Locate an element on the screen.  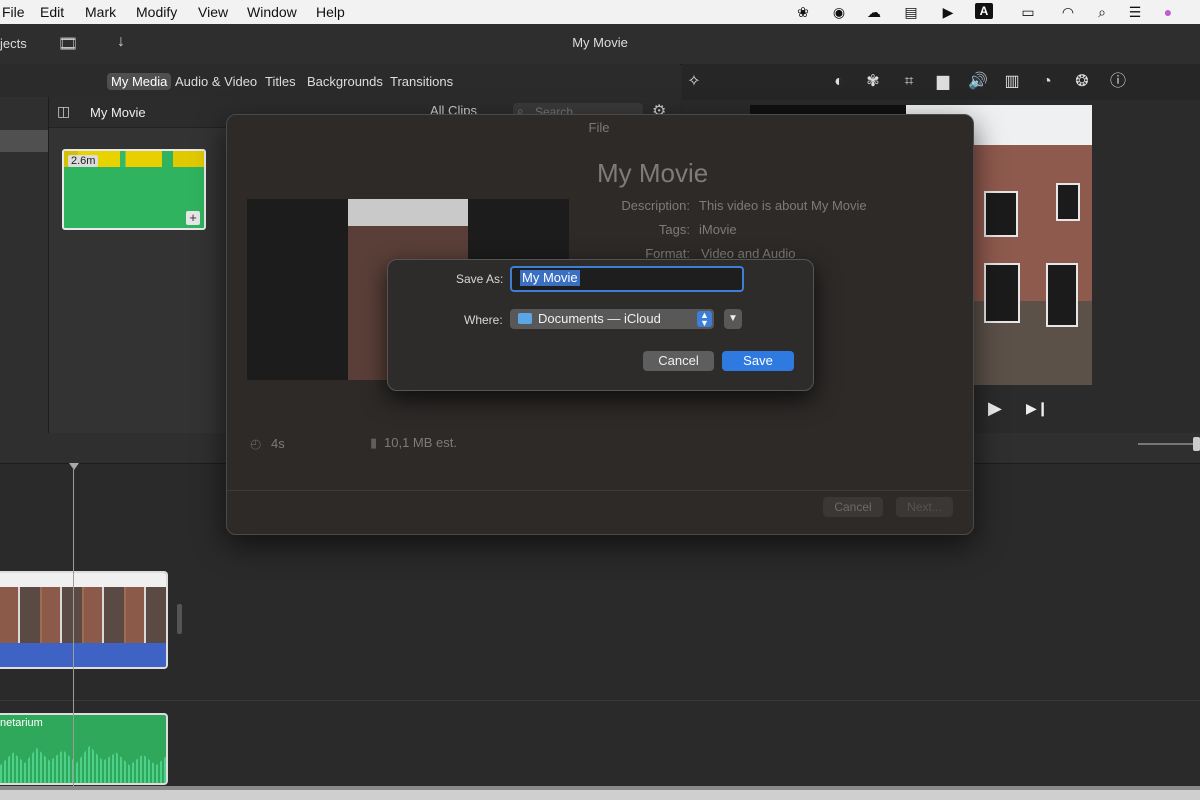
sidebar-toggle-icon: ◫ is located at coordinates (63, 111).